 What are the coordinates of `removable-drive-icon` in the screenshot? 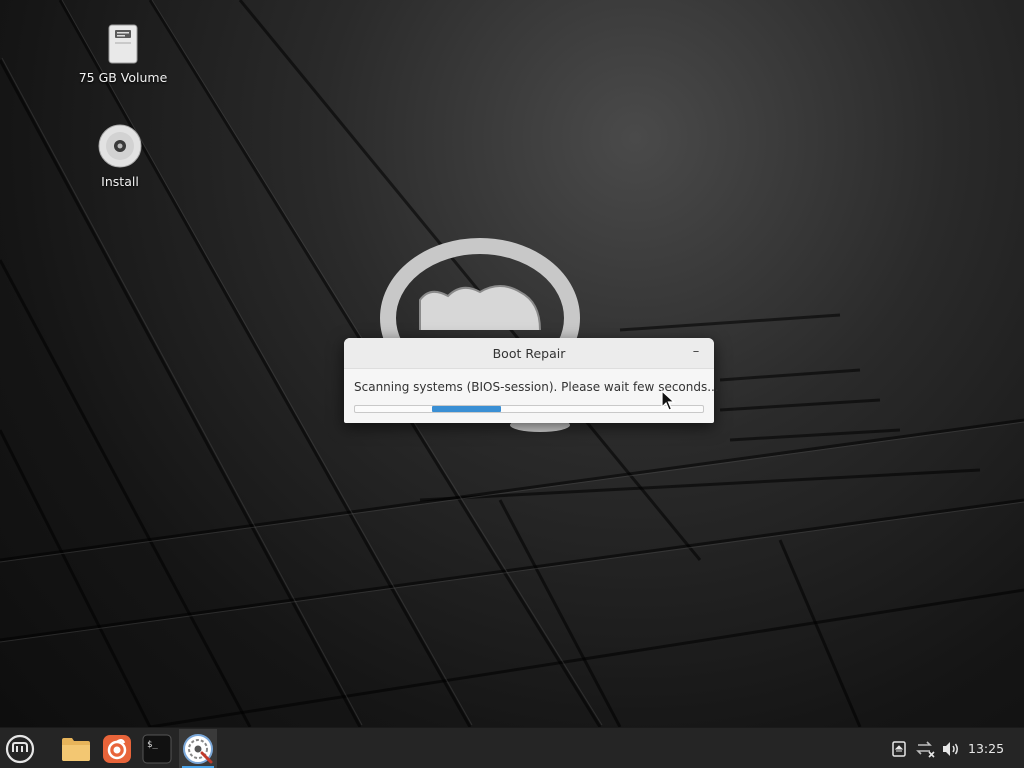 It's located at (899, 749).